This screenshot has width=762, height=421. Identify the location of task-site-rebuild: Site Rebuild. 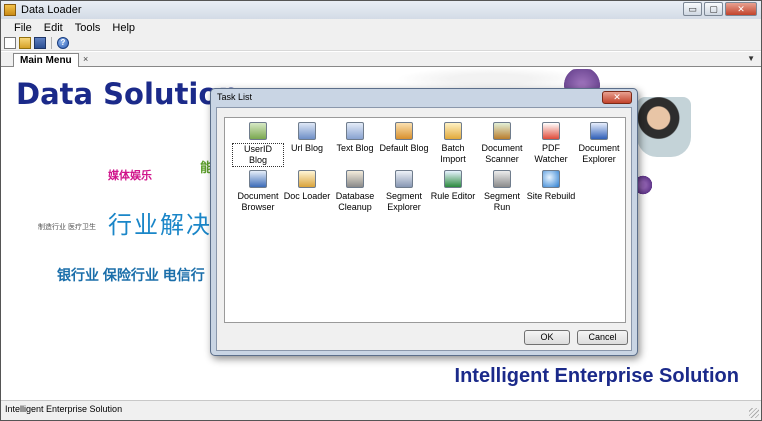
(551, 186).